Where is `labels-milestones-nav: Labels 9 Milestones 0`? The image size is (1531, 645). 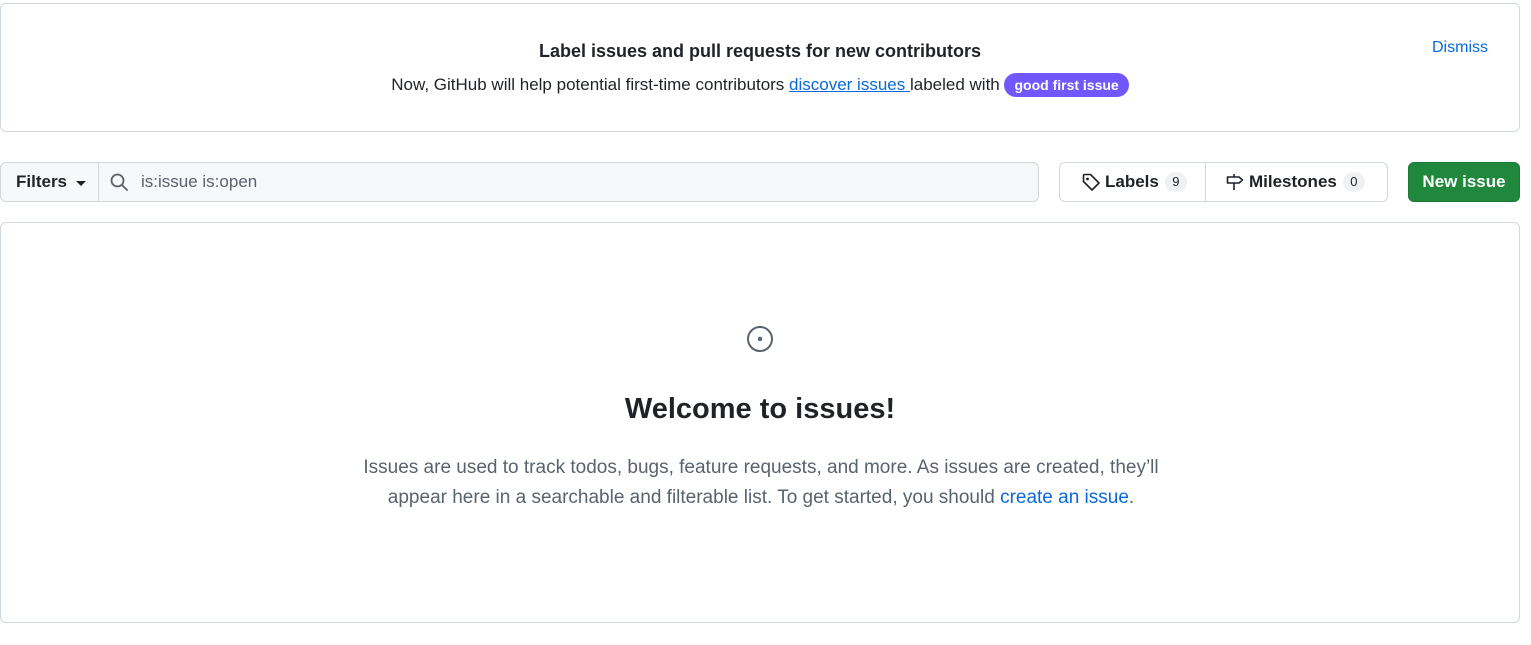
labels-milestones-nav: Labels 9 Milestones 0 is located at coordinates (1223, 182).